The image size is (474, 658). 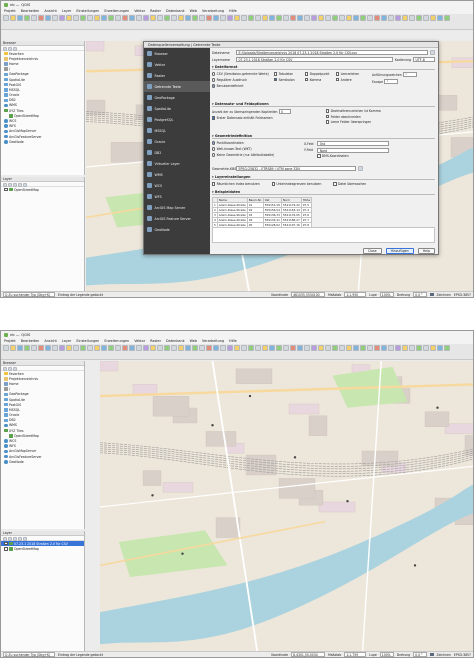 What do you see at coordinates (242, 86) in the screenshot?
I see `format-custom-option: Benutzerdefiniert` at bounding box center [242, 86].